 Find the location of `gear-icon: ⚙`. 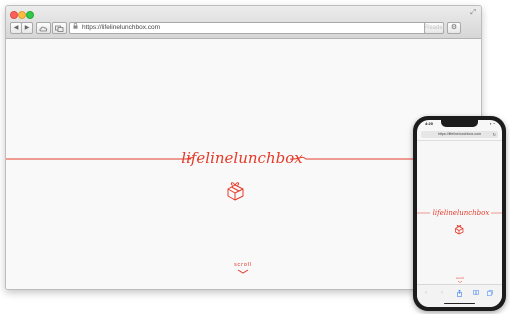

gear-icon: ⚙ is located at coordinates (454, 27).